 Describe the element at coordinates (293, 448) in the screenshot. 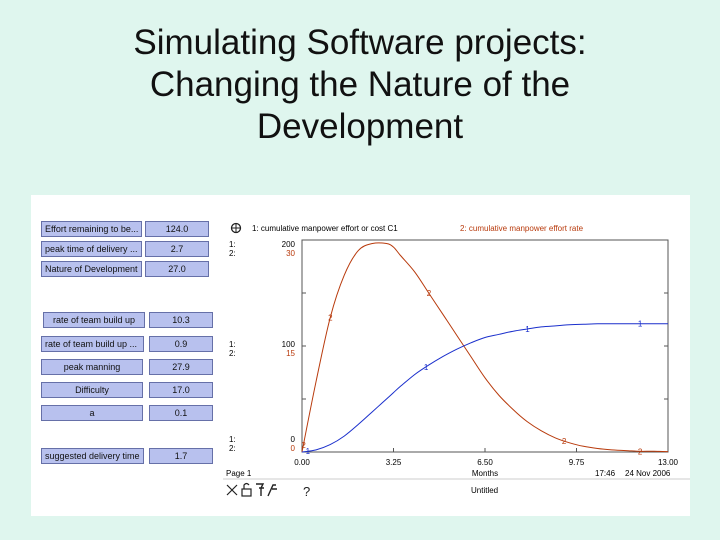

I see `axis-bot-series2-value: 0` at that location.